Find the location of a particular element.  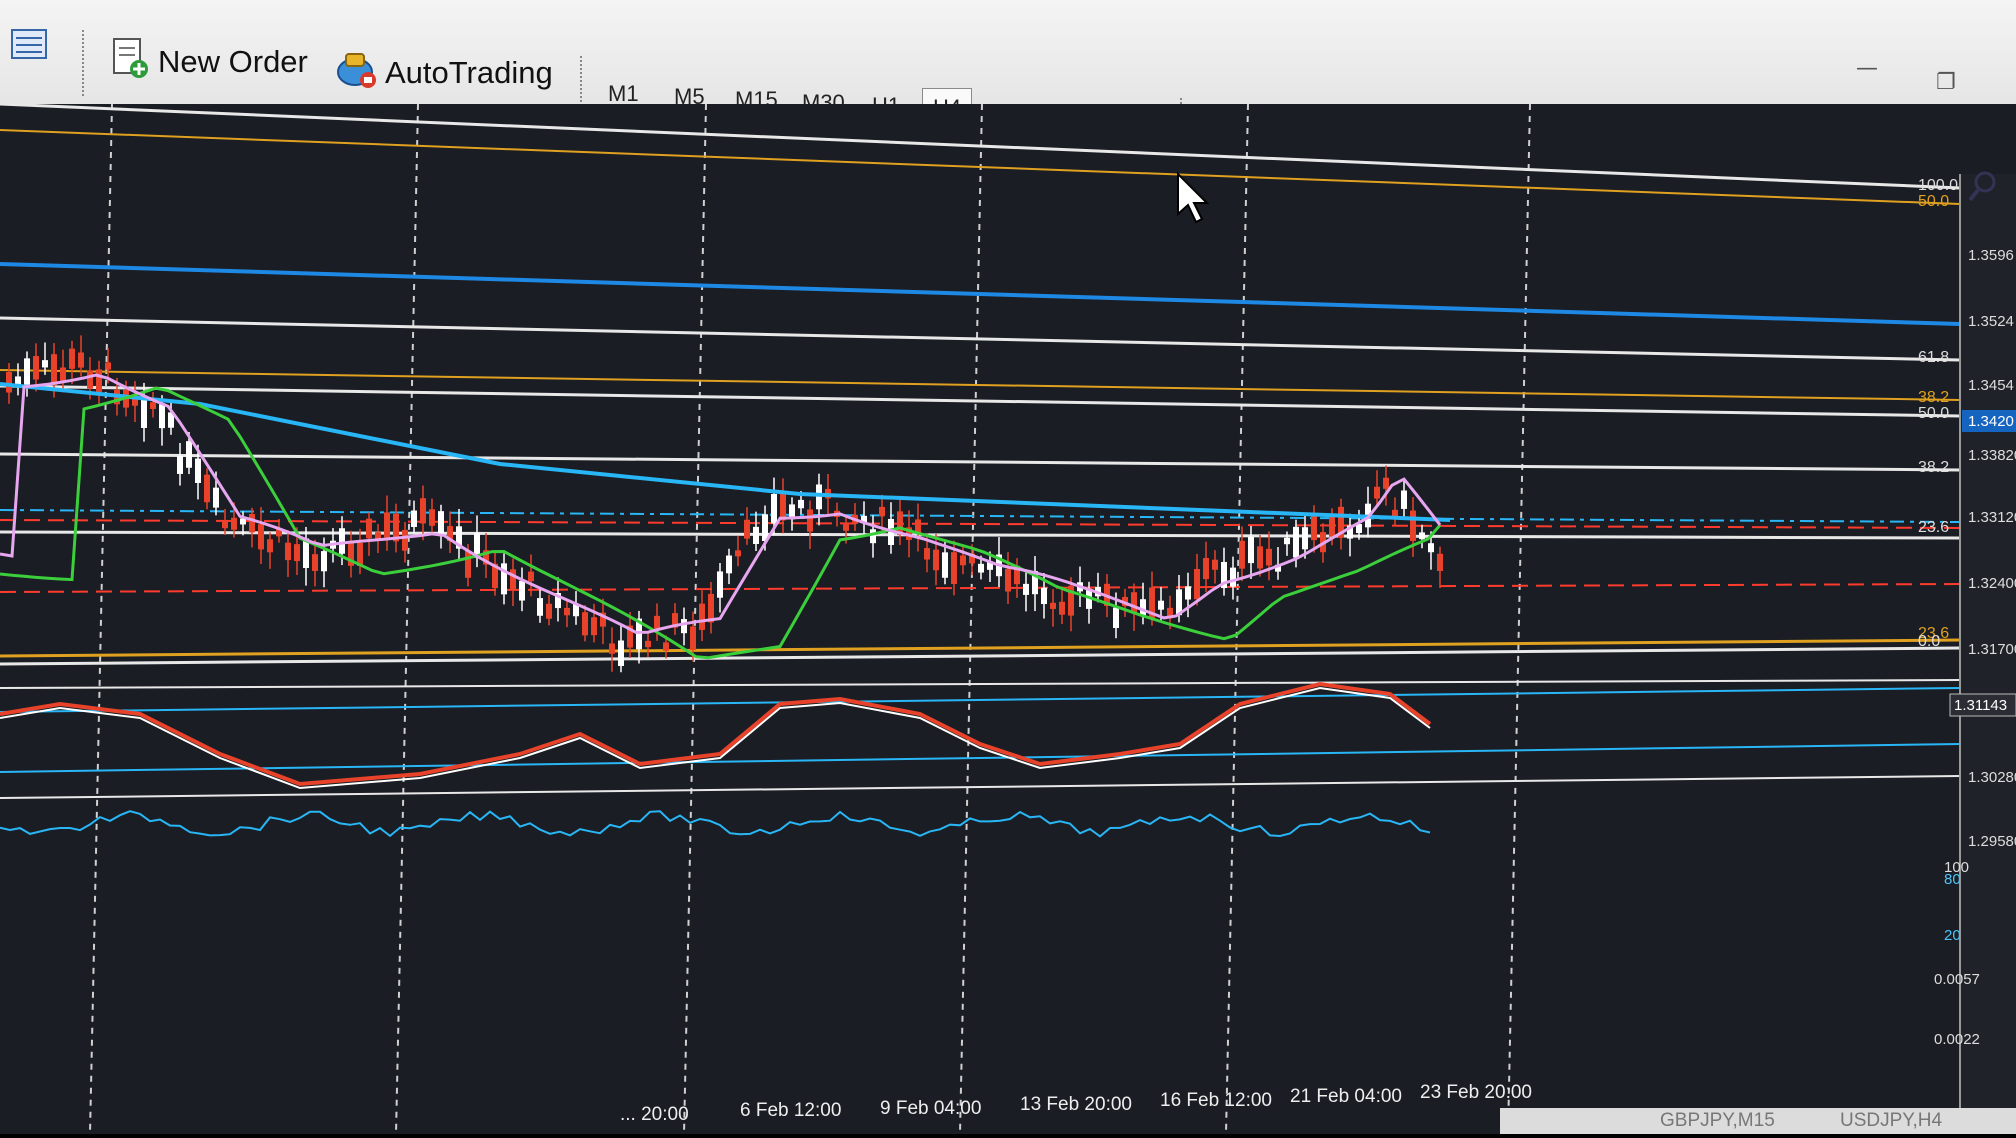

price-tick-label: 1.31700 is located at coordinates (1992, 649).